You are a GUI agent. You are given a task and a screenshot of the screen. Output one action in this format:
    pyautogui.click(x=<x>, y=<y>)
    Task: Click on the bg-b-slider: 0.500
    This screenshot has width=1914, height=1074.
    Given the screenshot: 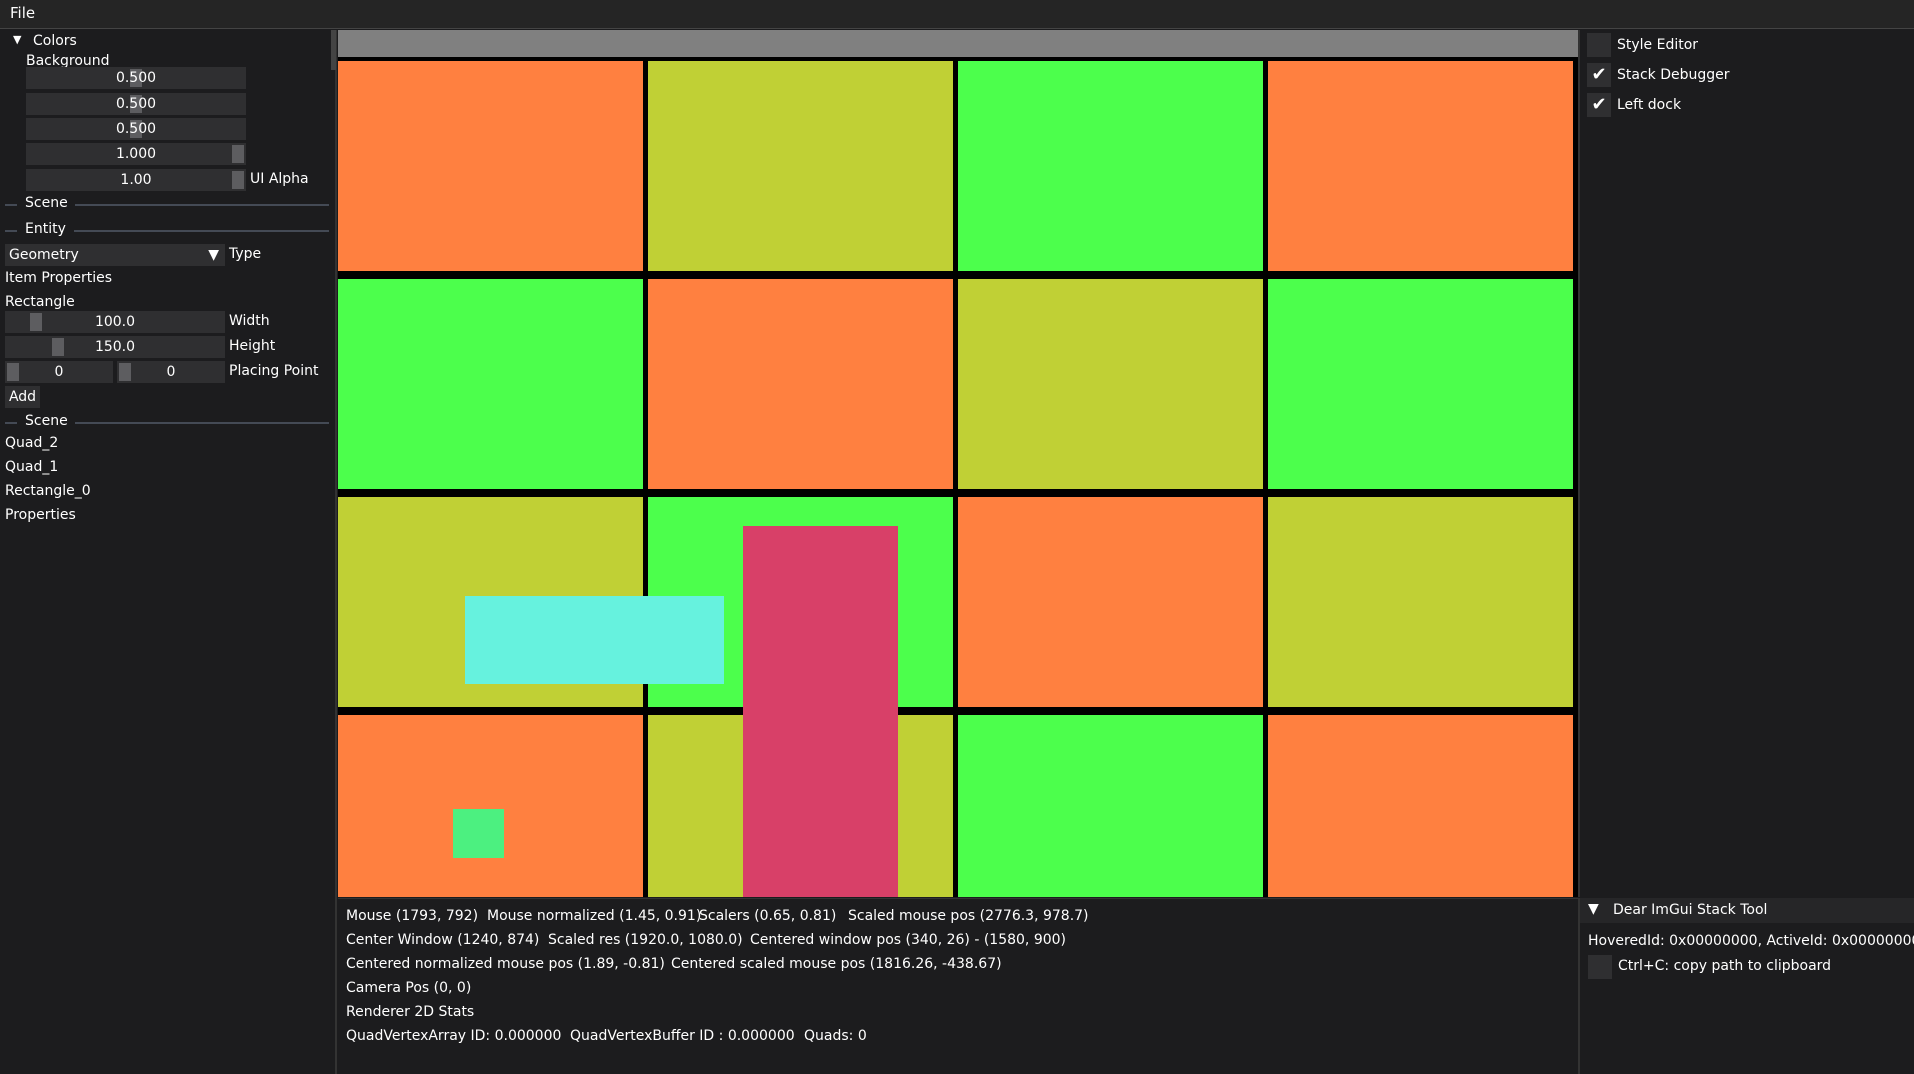 What is the action you would take?
    pyautogui.click(x=136, y=129)
    